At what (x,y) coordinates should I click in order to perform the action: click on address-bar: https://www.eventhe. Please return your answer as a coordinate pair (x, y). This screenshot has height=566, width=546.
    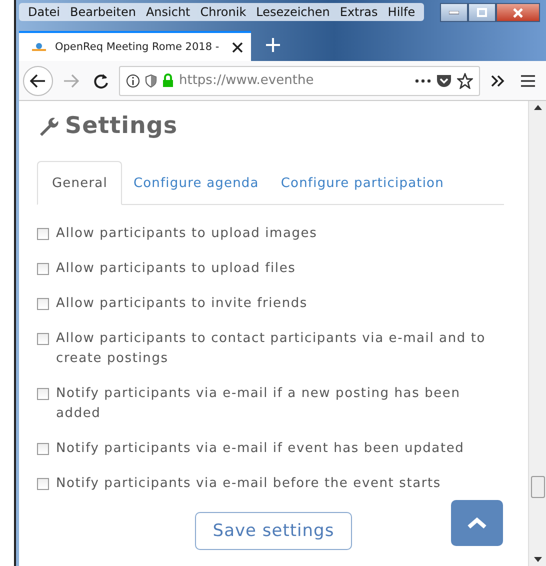
    Looking at the image, I should click on (299, 81).